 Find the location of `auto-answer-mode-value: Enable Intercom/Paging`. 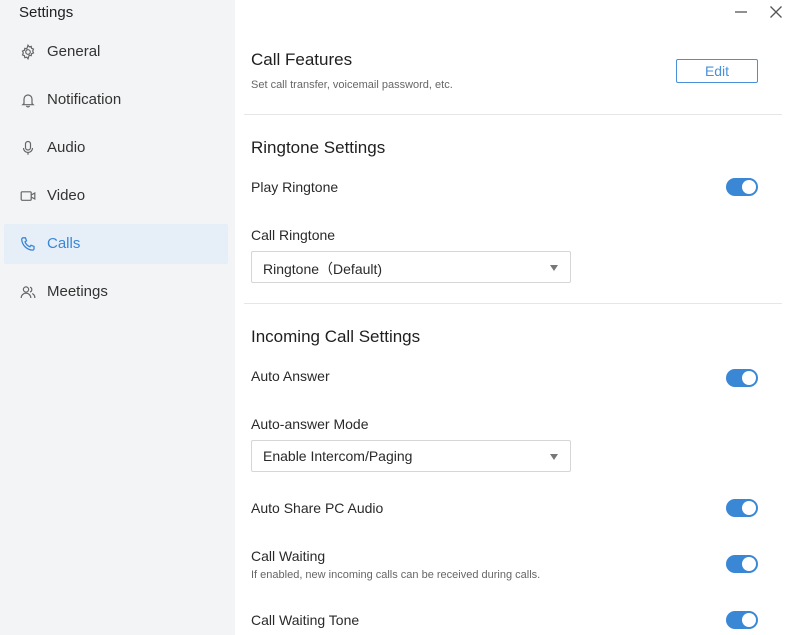

auto-answer-mode-value: Enable Intercom/Paging is located at coordinates (338, 456).